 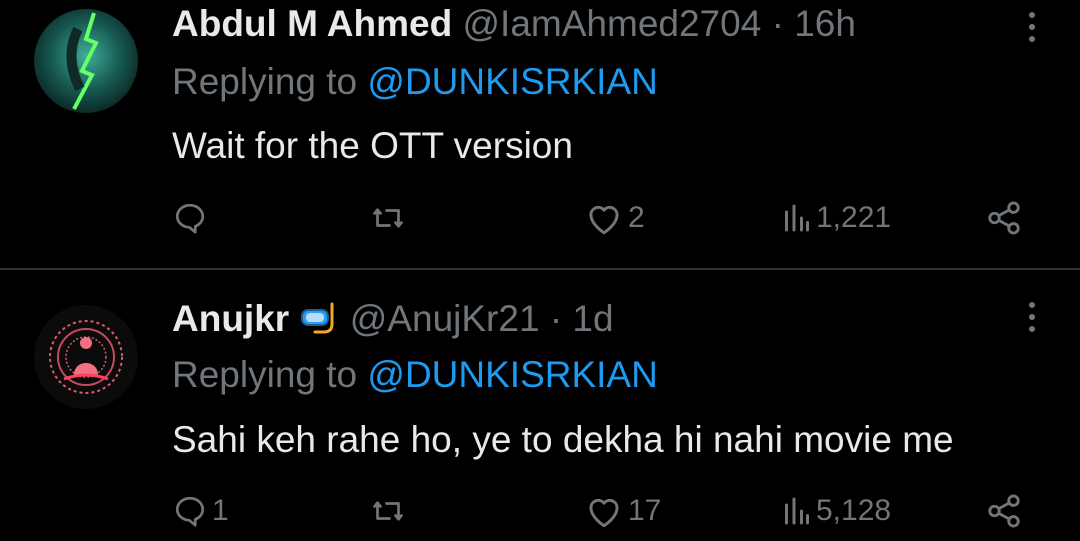 I want to click on snorkel-mask-emoji-icon, so click(x=317, y=318).